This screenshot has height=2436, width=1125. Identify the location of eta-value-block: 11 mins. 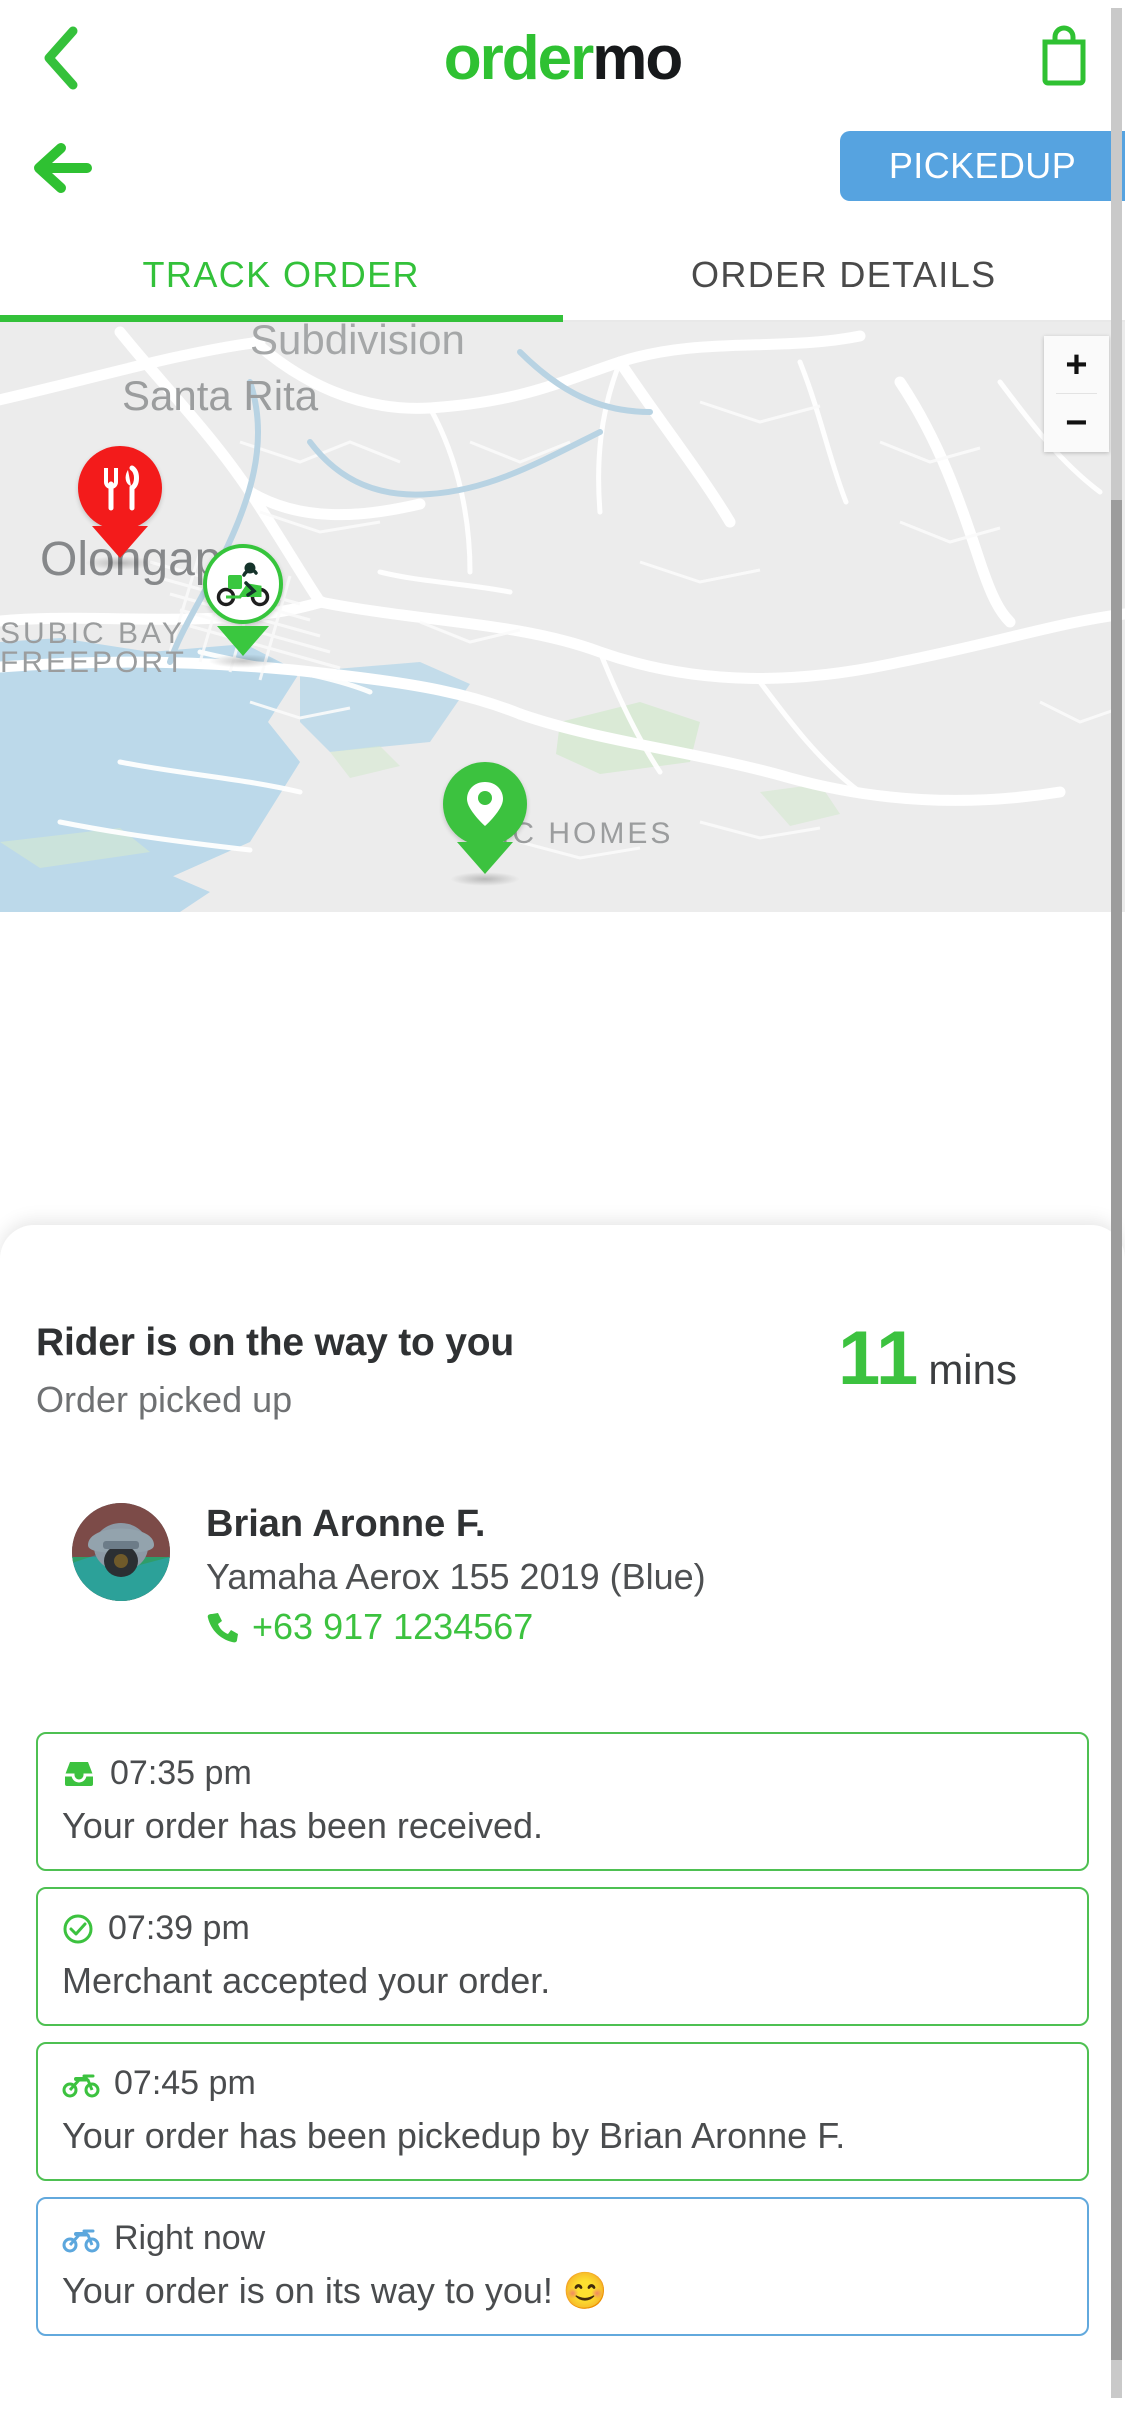
(963, 1359).